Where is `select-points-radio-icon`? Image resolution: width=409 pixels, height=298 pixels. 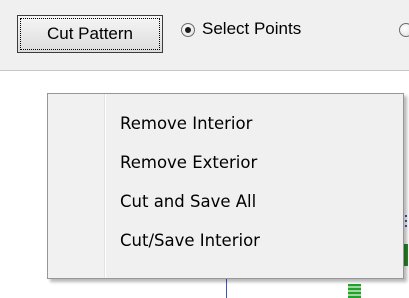
select-points-radio-icon is located at coordinates (188, 30).